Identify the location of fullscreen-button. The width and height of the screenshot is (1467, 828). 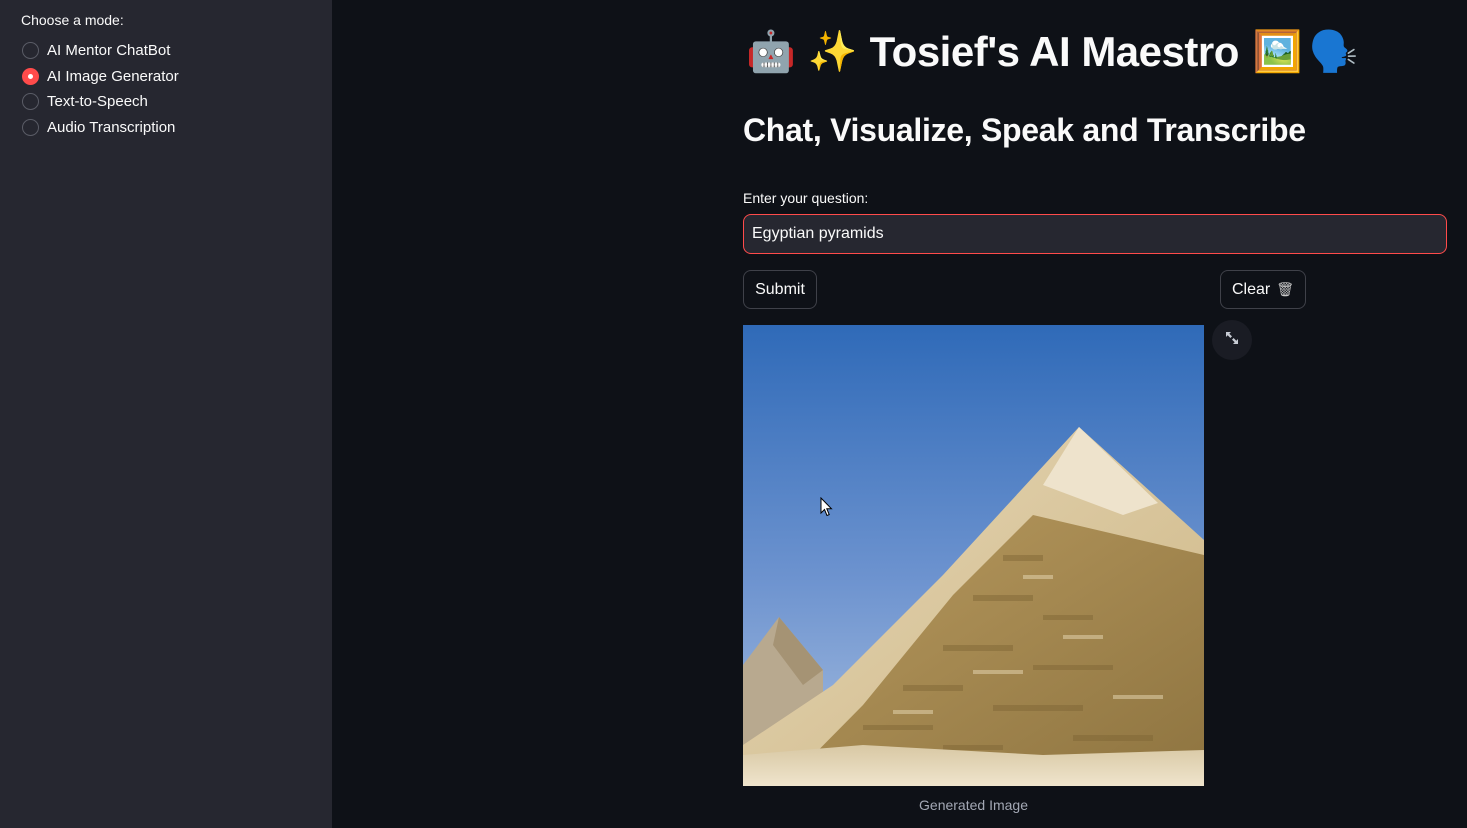
(1232, 340).